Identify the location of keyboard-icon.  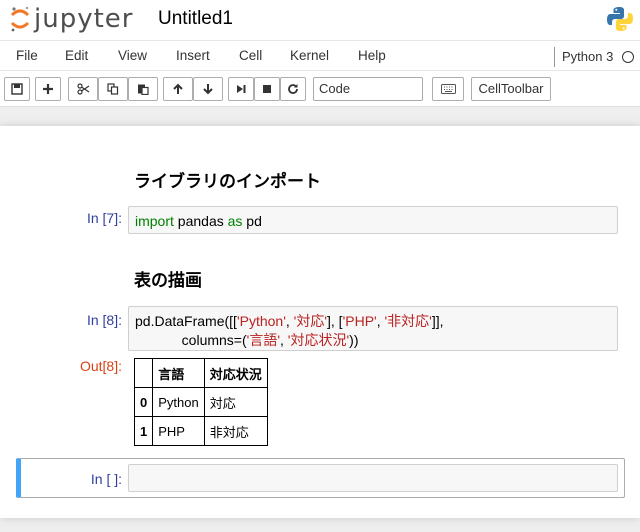
(448, 89).